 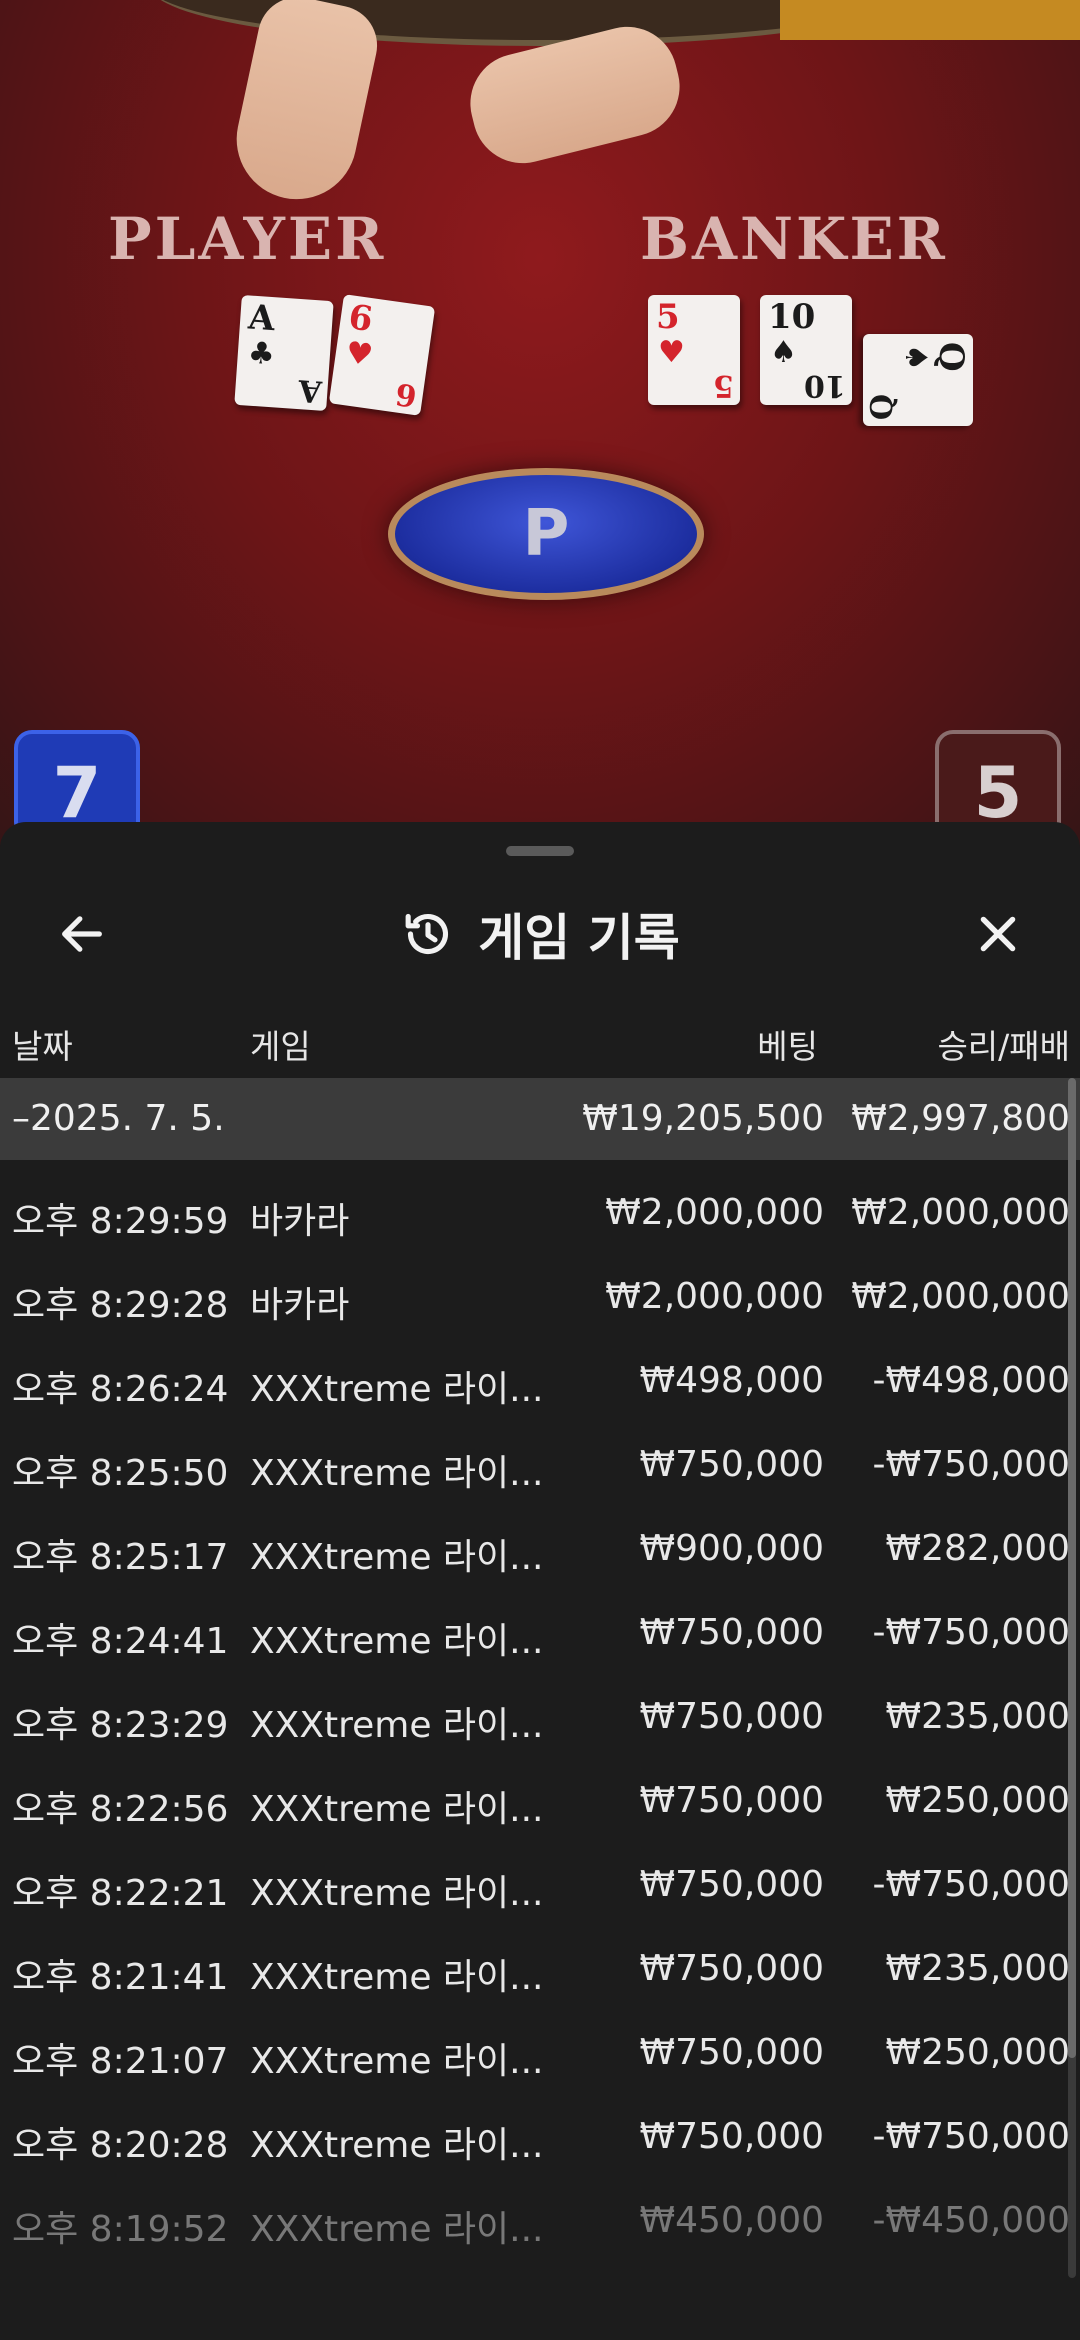 I want to click on card-rank: 5, so click(x=668, y=317).